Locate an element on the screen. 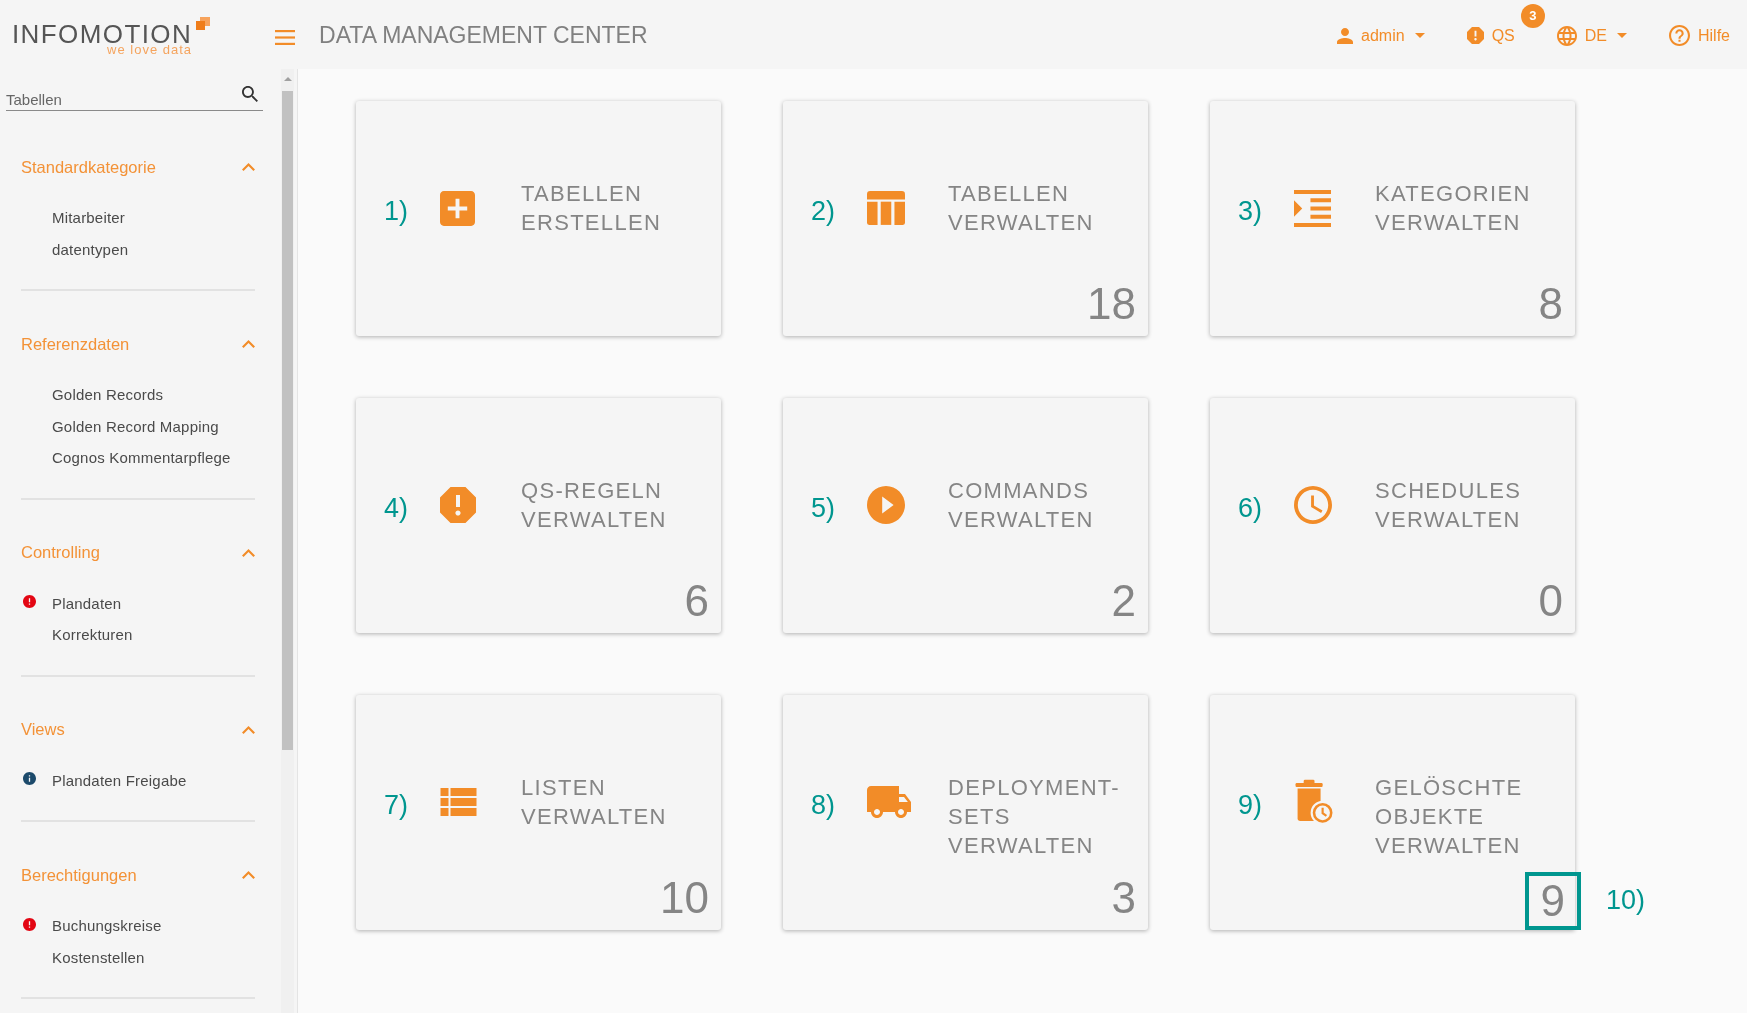 This screenshot has height=1013, width=1747. tile-card: 3) KATEGORIEN VERWALTEN 8 is located at coordinates (1392, 218).